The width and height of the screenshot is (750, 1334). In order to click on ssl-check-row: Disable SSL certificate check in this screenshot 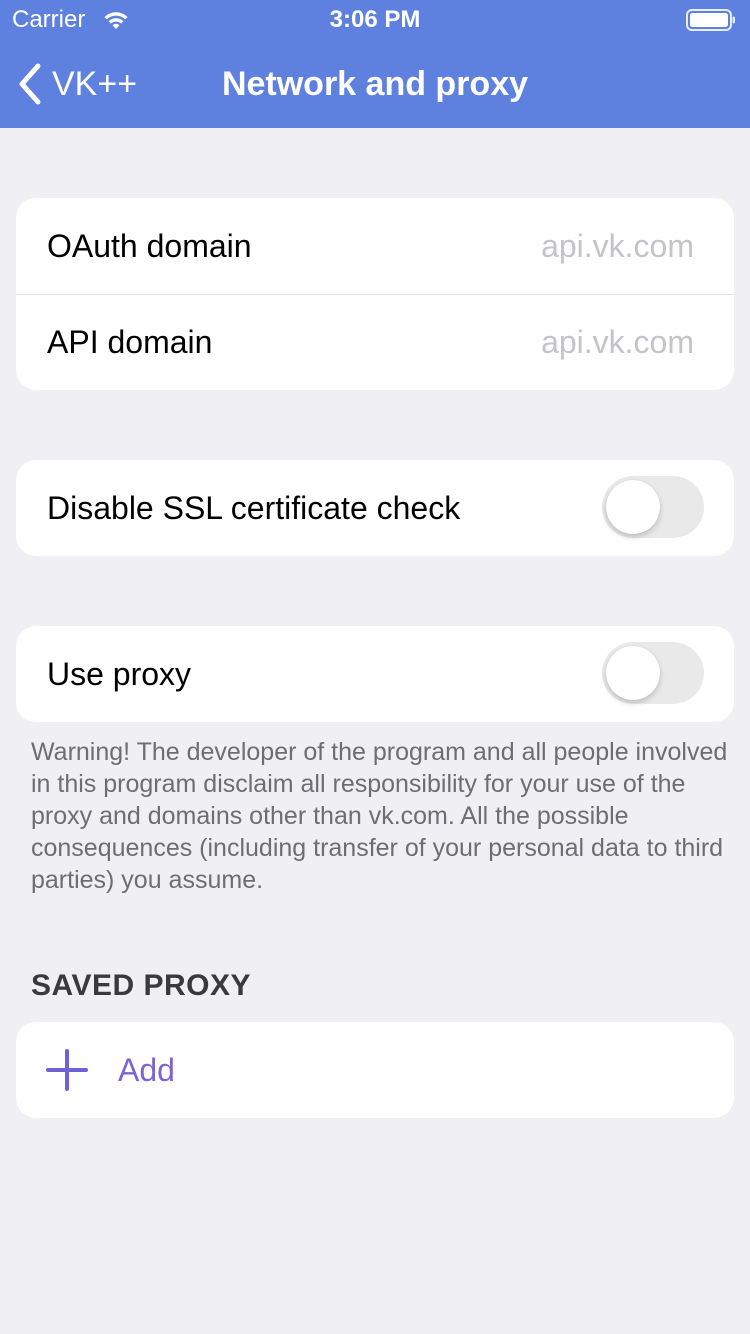, I will do `click(375, 508)`.